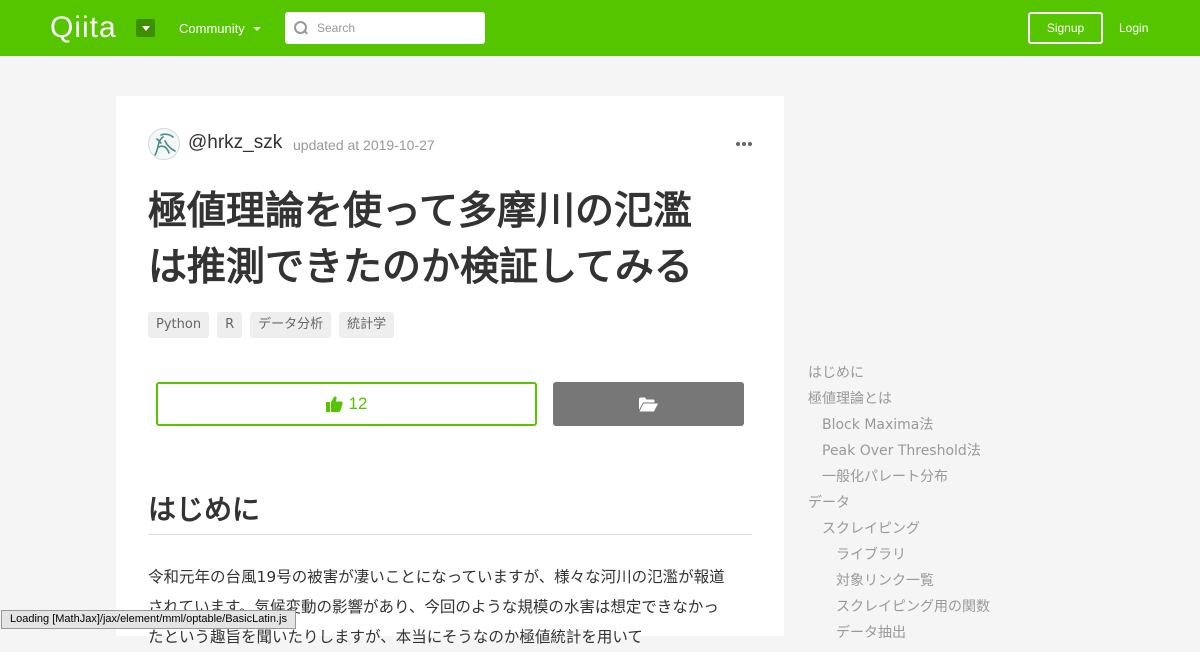  Describe the element at coordinates (212, 28) in the screenshot. I see `community-label: Community` at that location.